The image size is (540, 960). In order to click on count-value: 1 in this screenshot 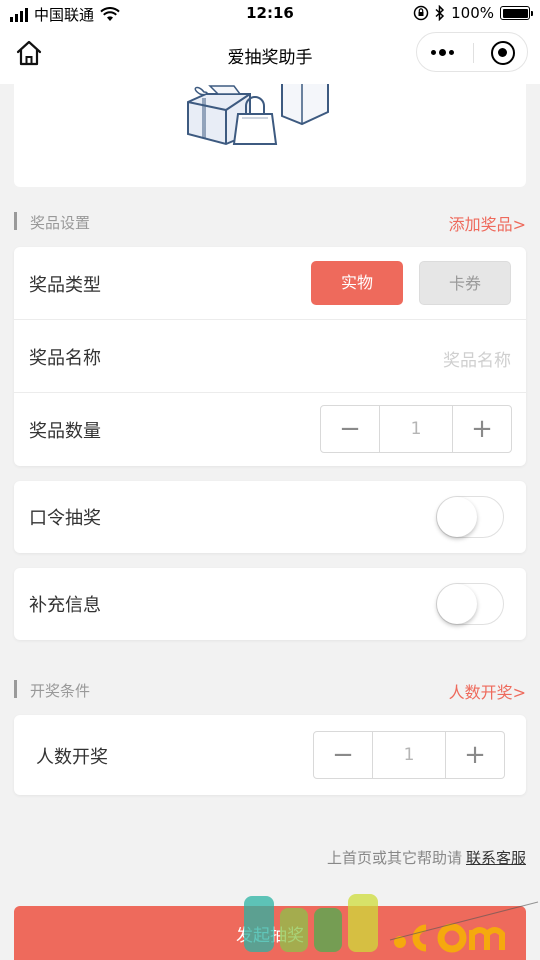, I will do `click(409, 755)`.